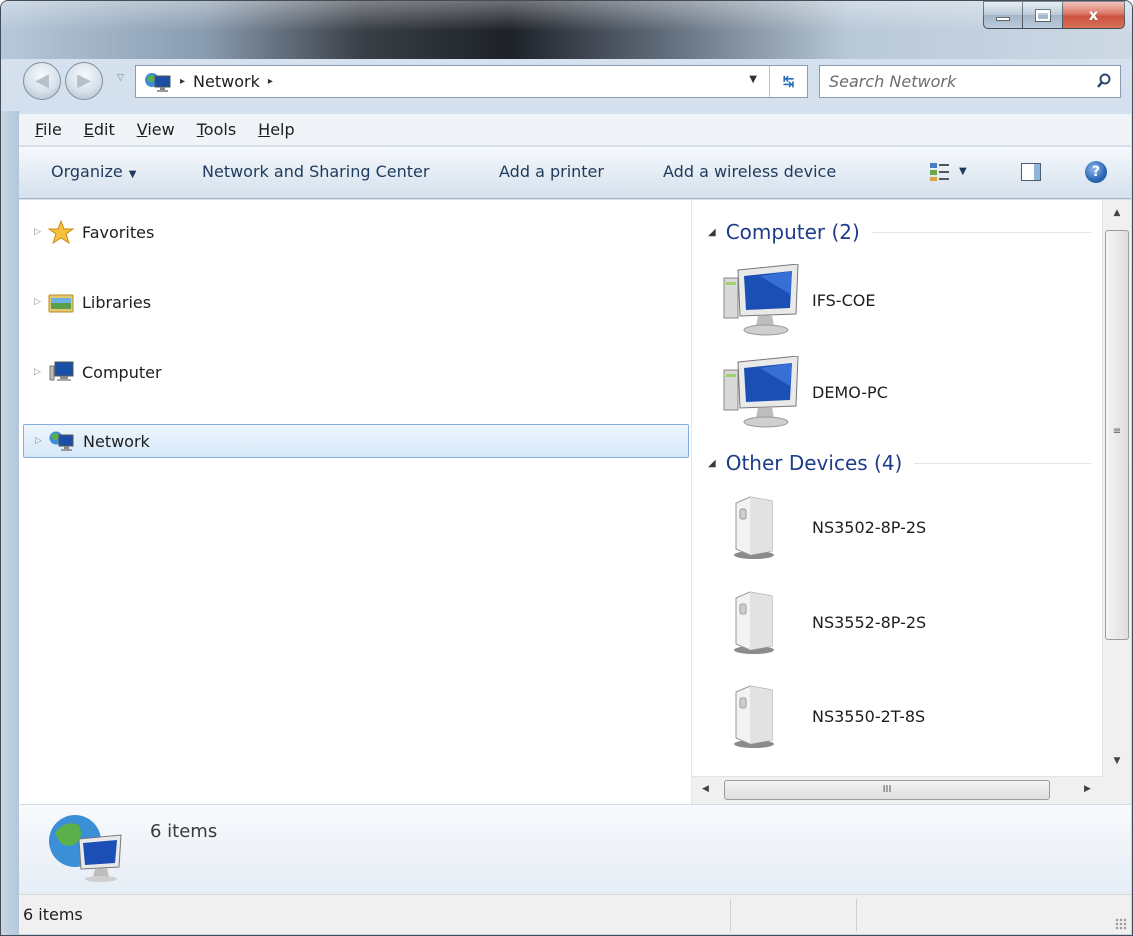 The image size is (1133, 936). I want to click on recent-pages-dropdown: ▽, so click(120, 78).